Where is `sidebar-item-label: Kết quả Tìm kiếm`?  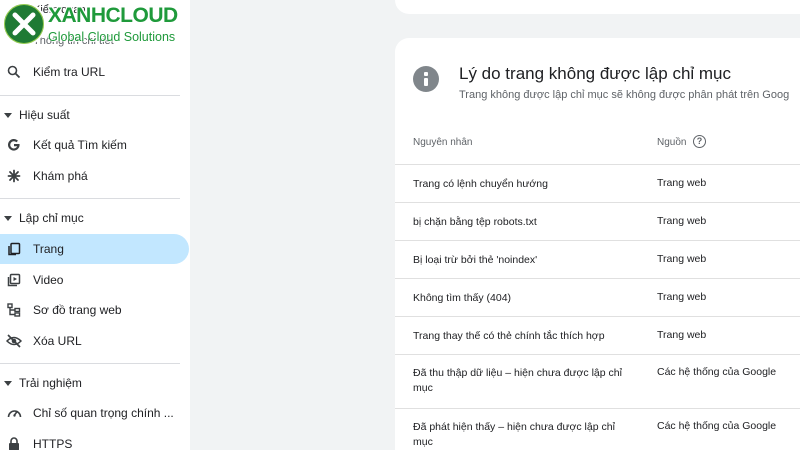 sidebar-item-label: Kết quả Tìm kiếm is located at coordinates (80, 145).